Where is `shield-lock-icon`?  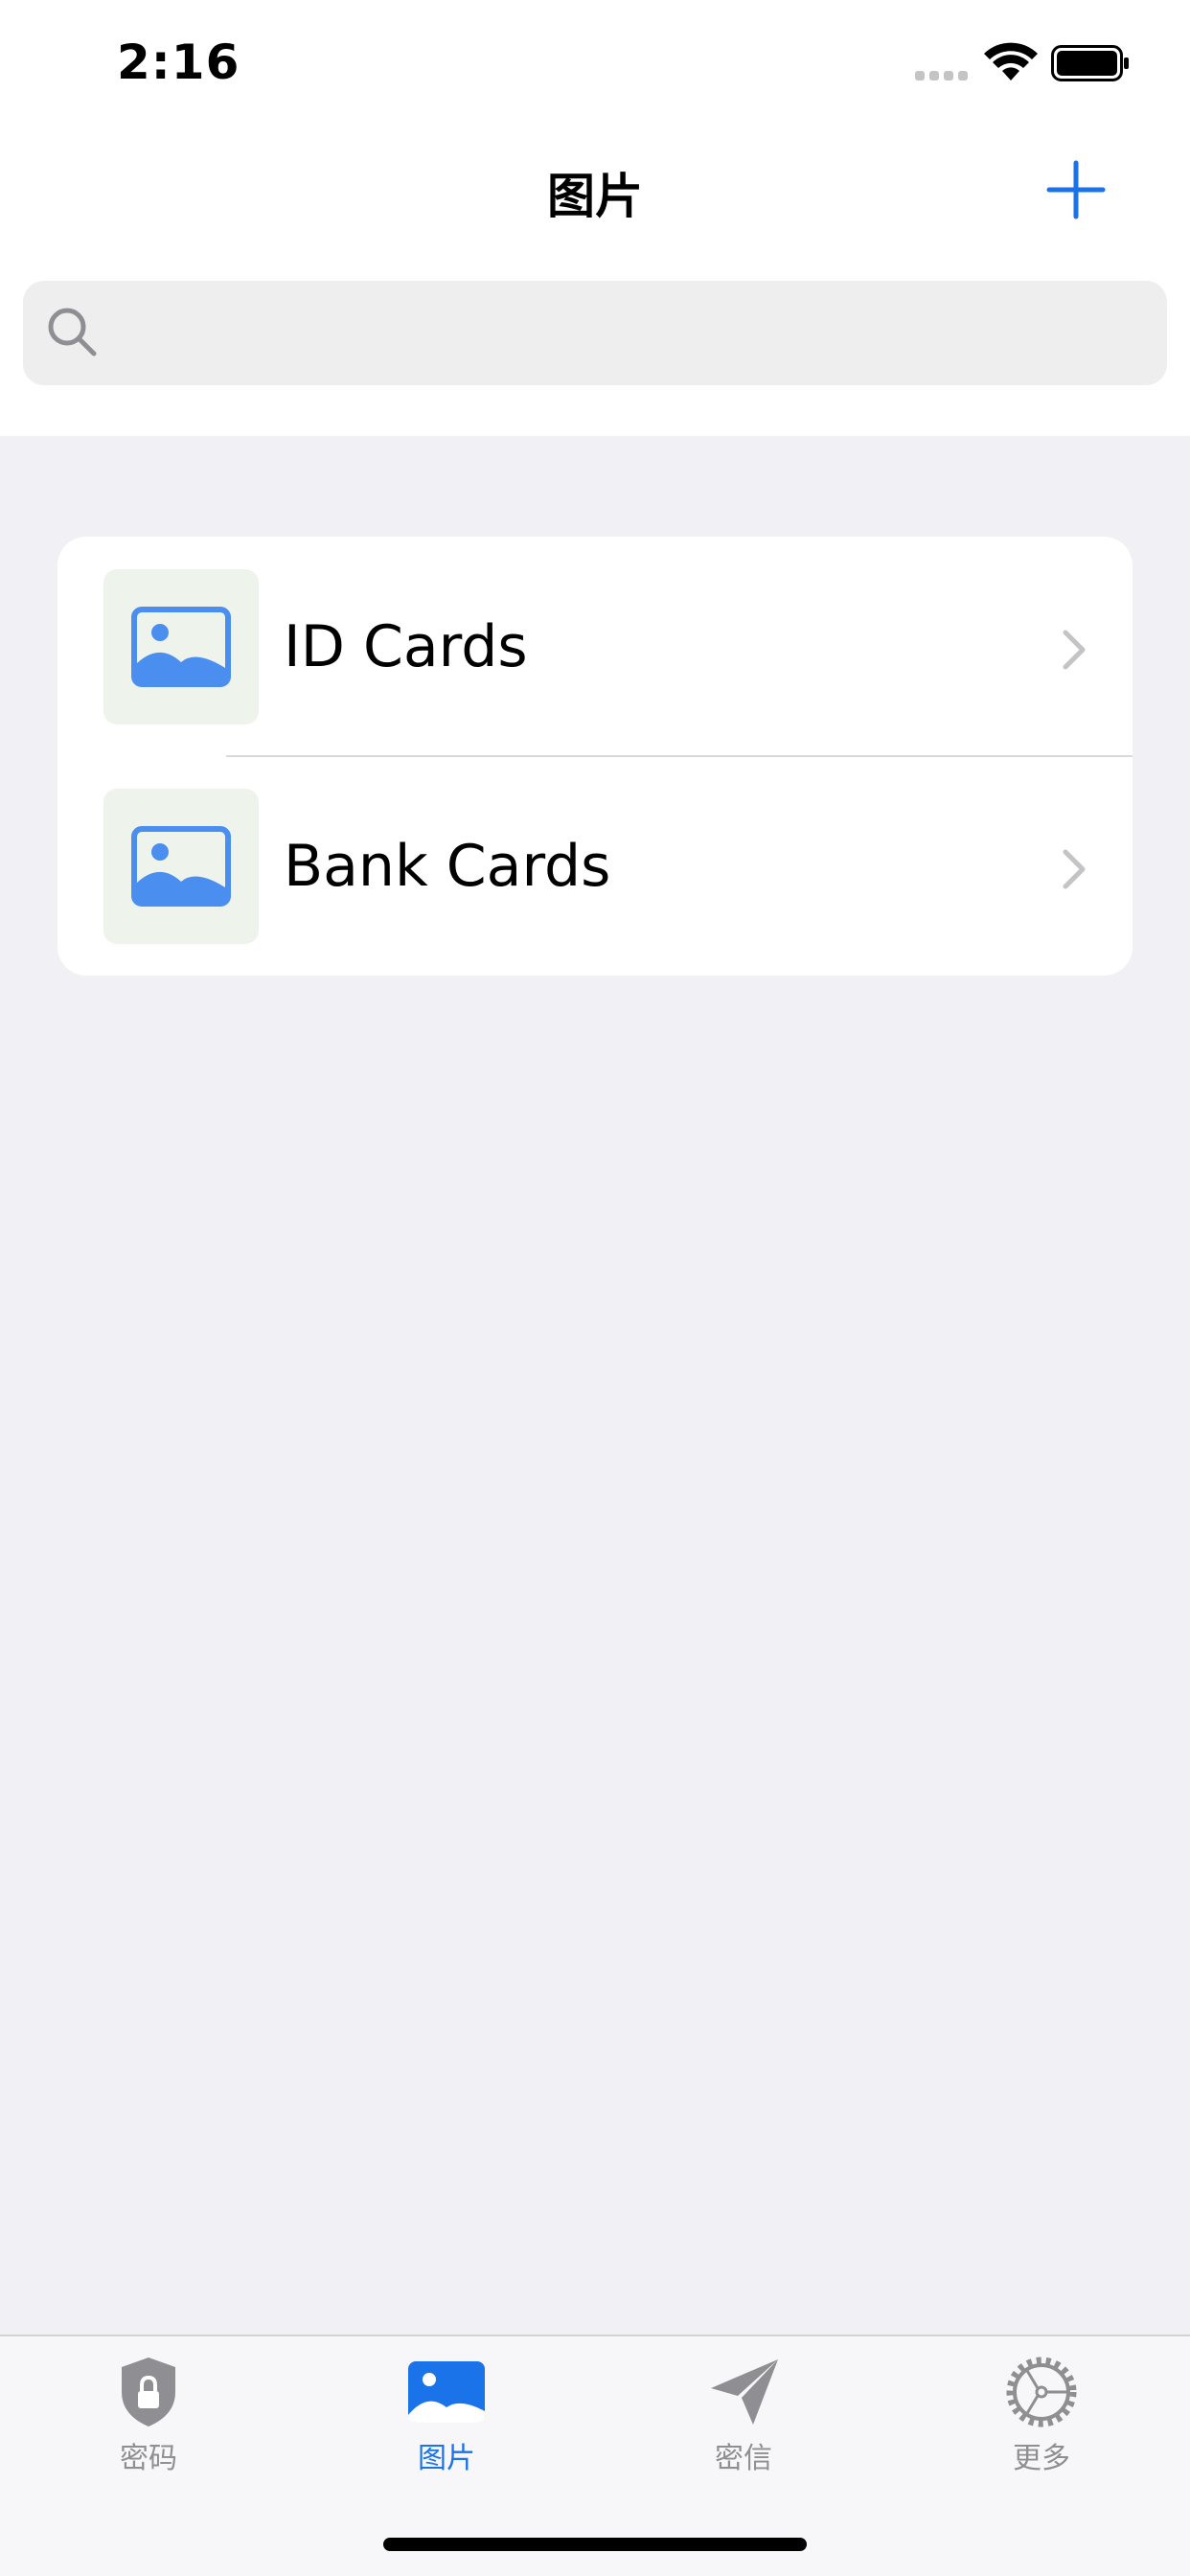
shield-lock-icon is located at coordinates (148, 2392).